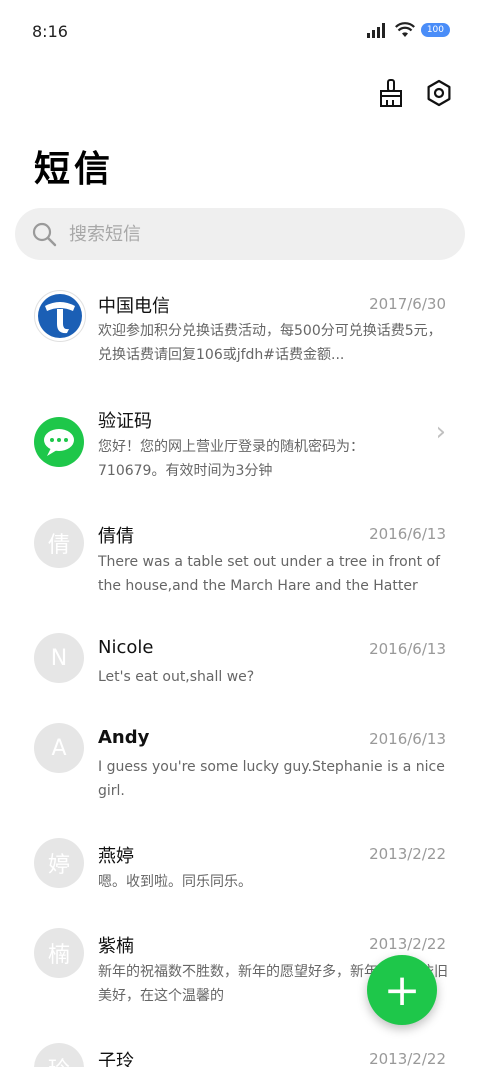  What do you see at coordinates (407, 304) in the screenshot?
I see `message-date: 2017/6/30` at bounding box center [407, 304].